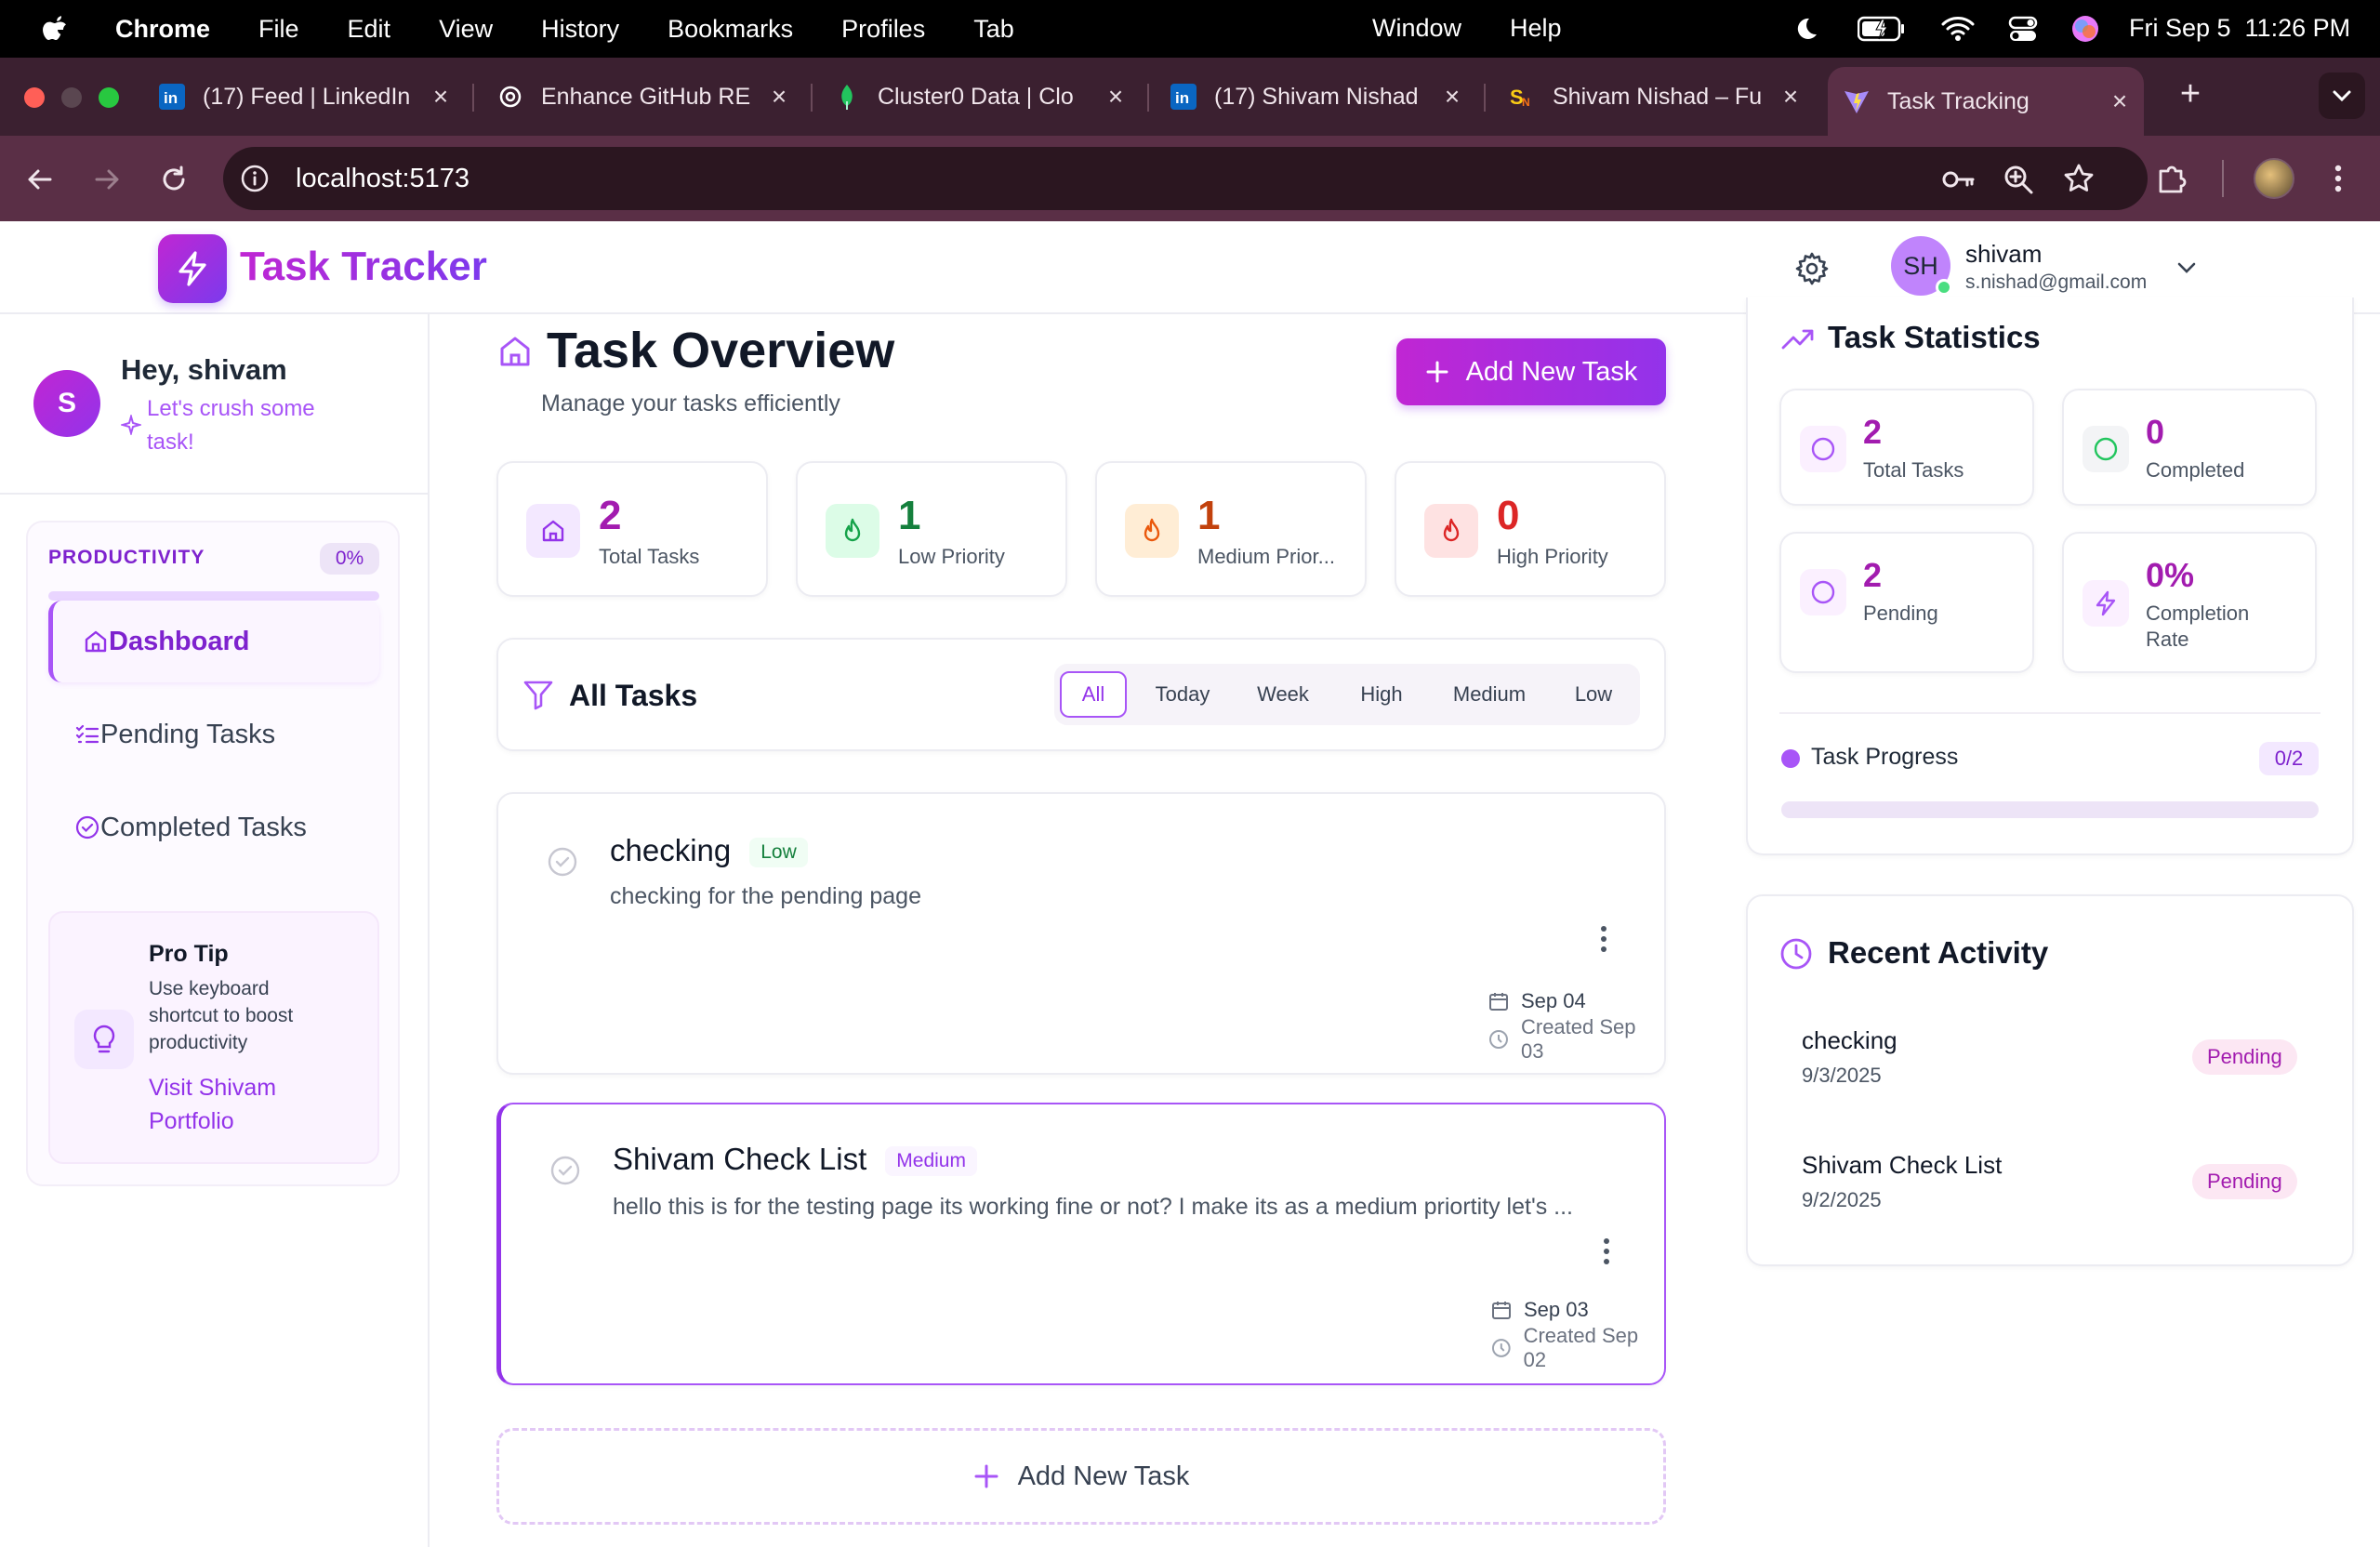 This screenshot has width=2380, height=1547. What do you see at coordinates (690, 403) in the screenshot?
I see `page-subtitle: Manage your tasks efficiently` at bounding box center [690, 403].